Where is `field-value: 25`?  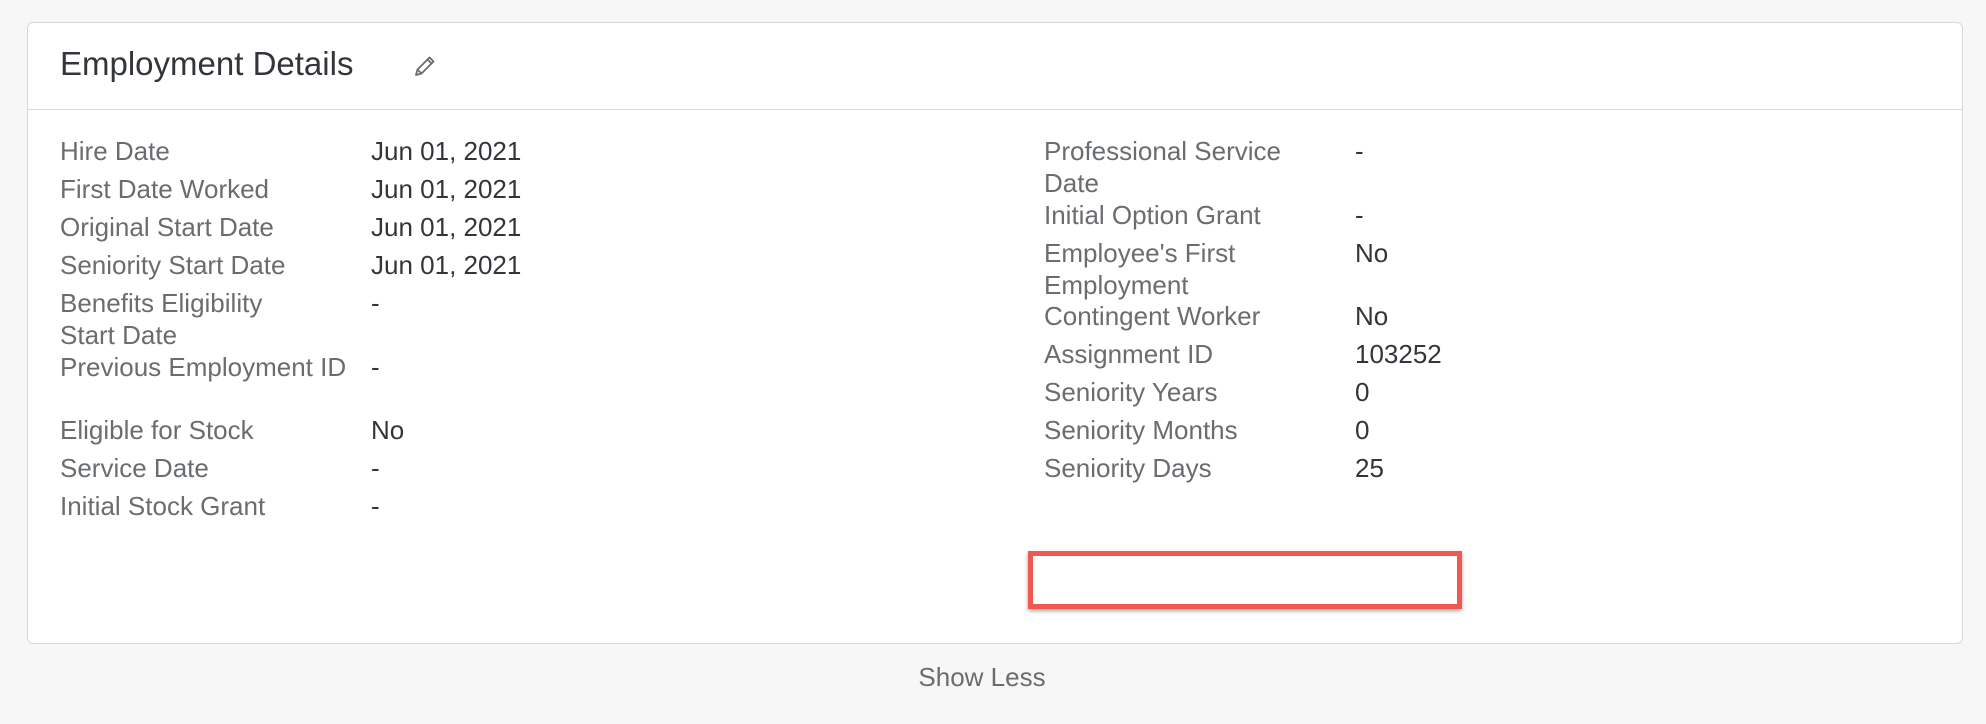
field-value: 25 is located at coordinates (1369, 468).